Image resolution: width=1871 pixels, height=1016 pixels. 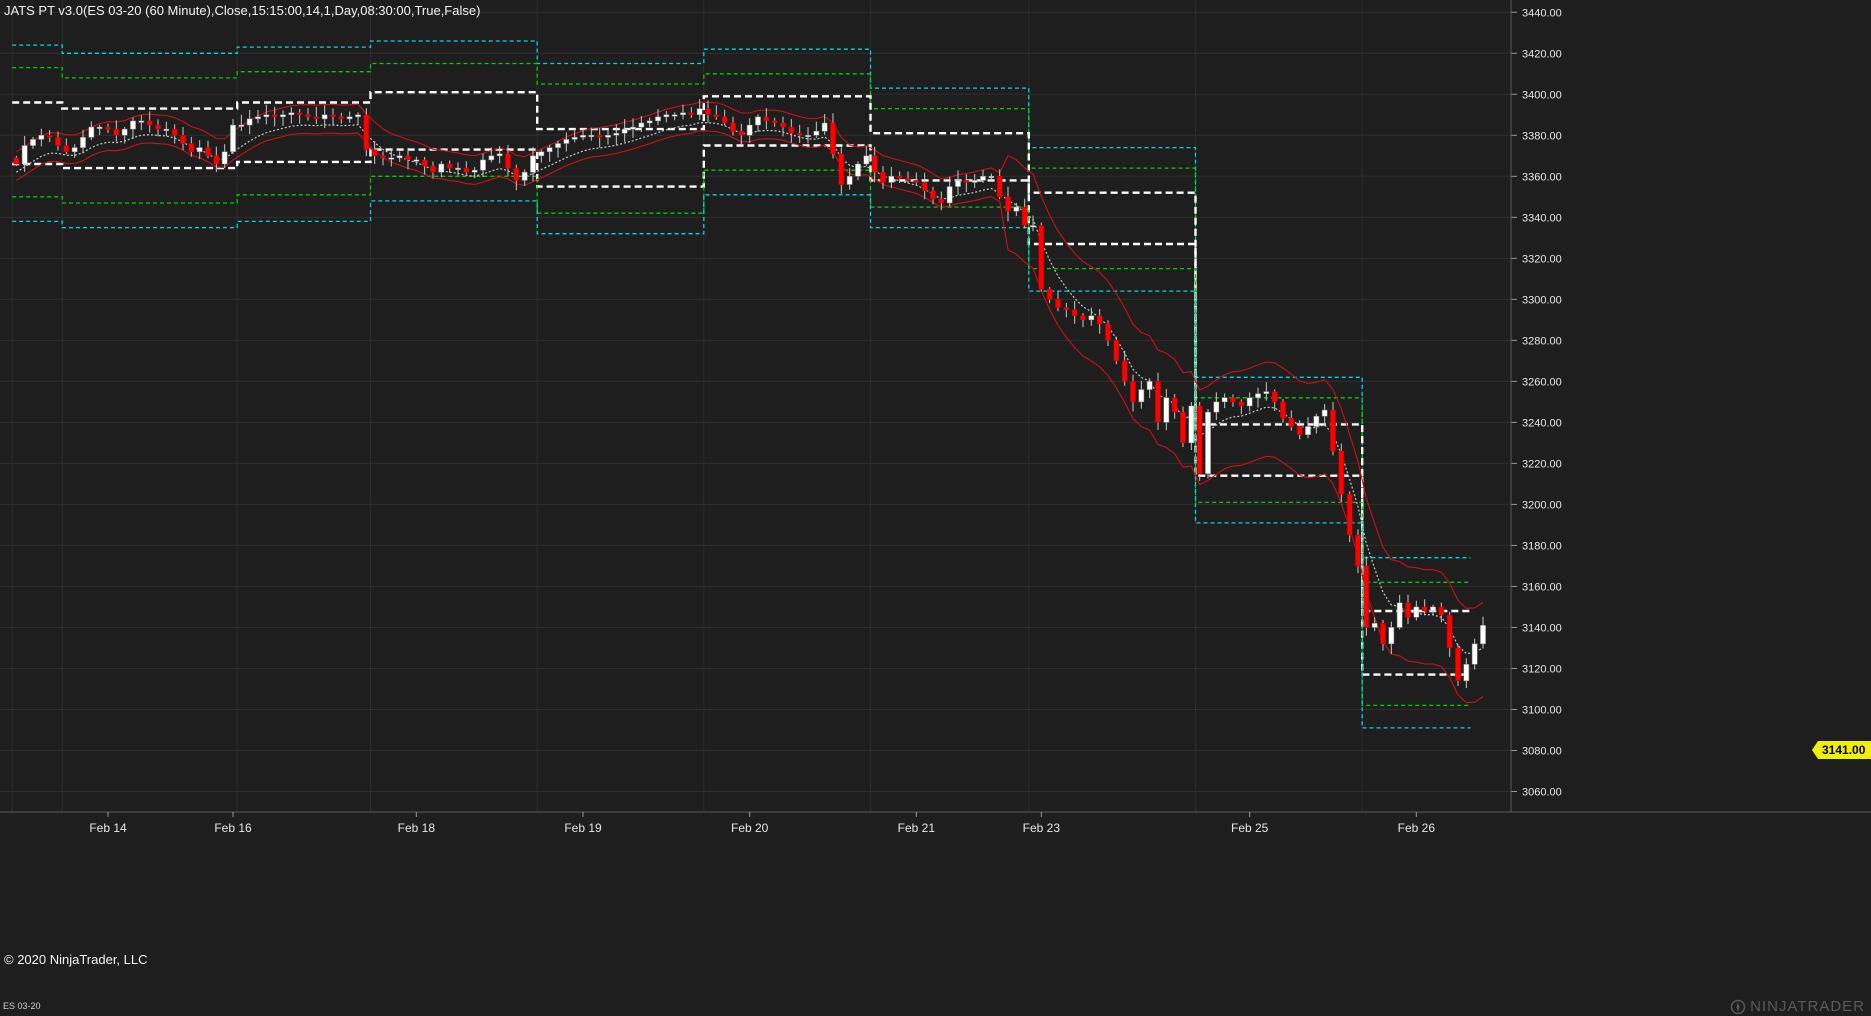 I want to click on x-tick-label: Feb 23, so click(x=1042, y=828).